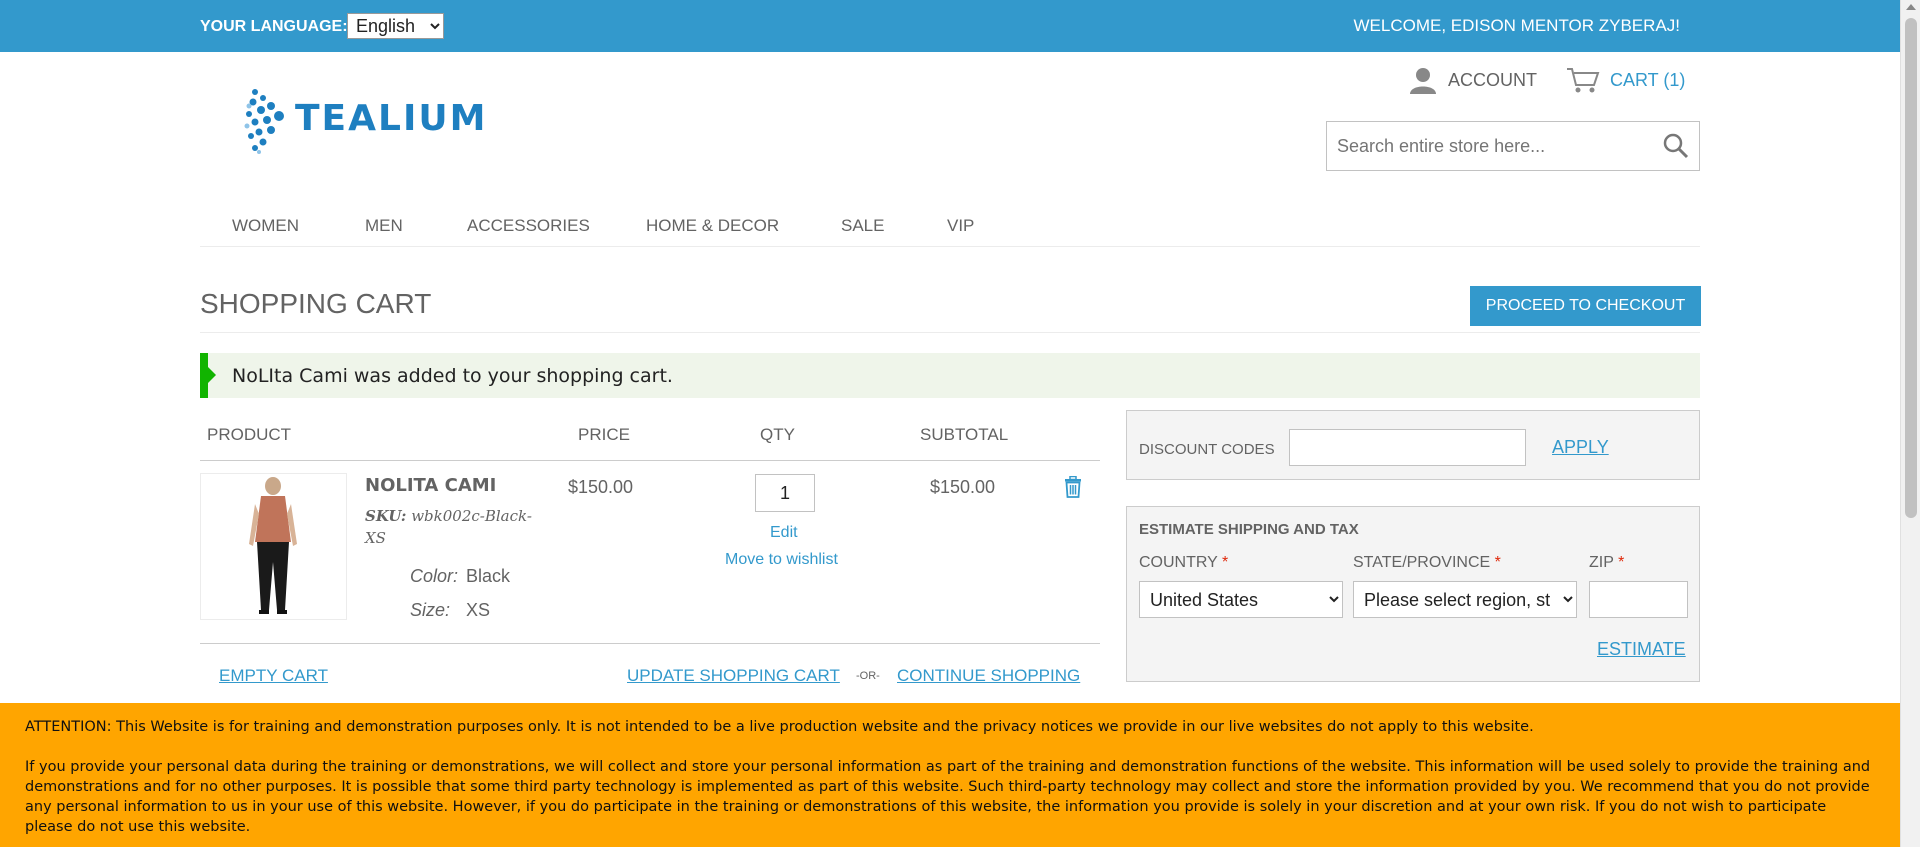 The height and width of the screenshot is (847, 1920). Describe the element at coordinates (785, 493) in the screenshot. I see `quantity-input` at that location.